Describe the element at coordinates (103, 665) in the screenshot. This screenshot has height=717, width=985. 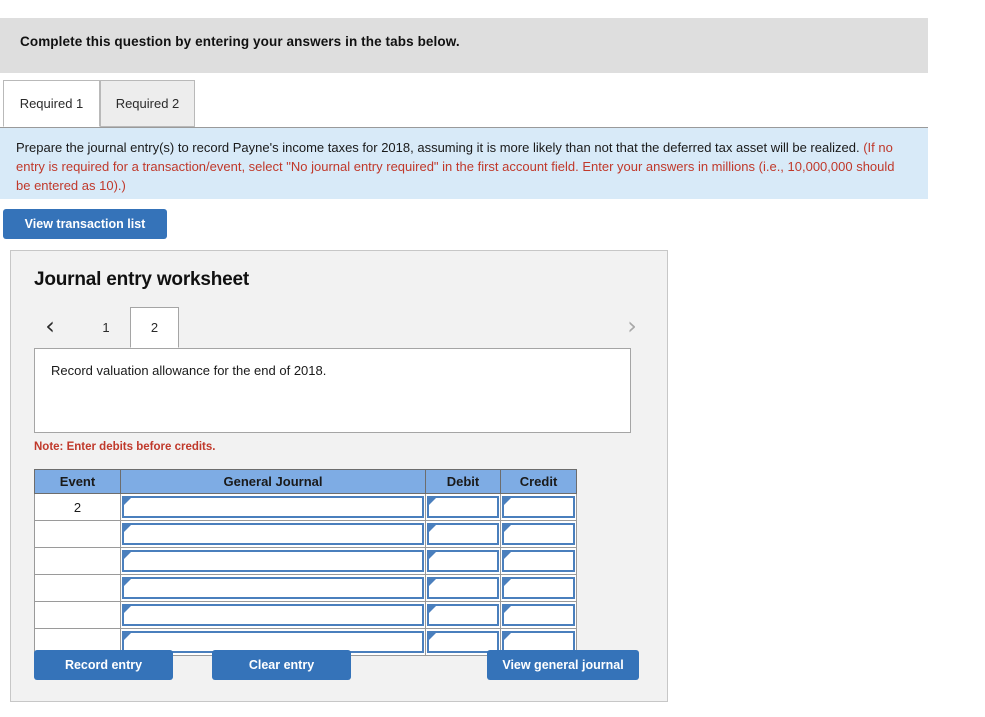
I see `record-entry-button: Record entry` at that location.